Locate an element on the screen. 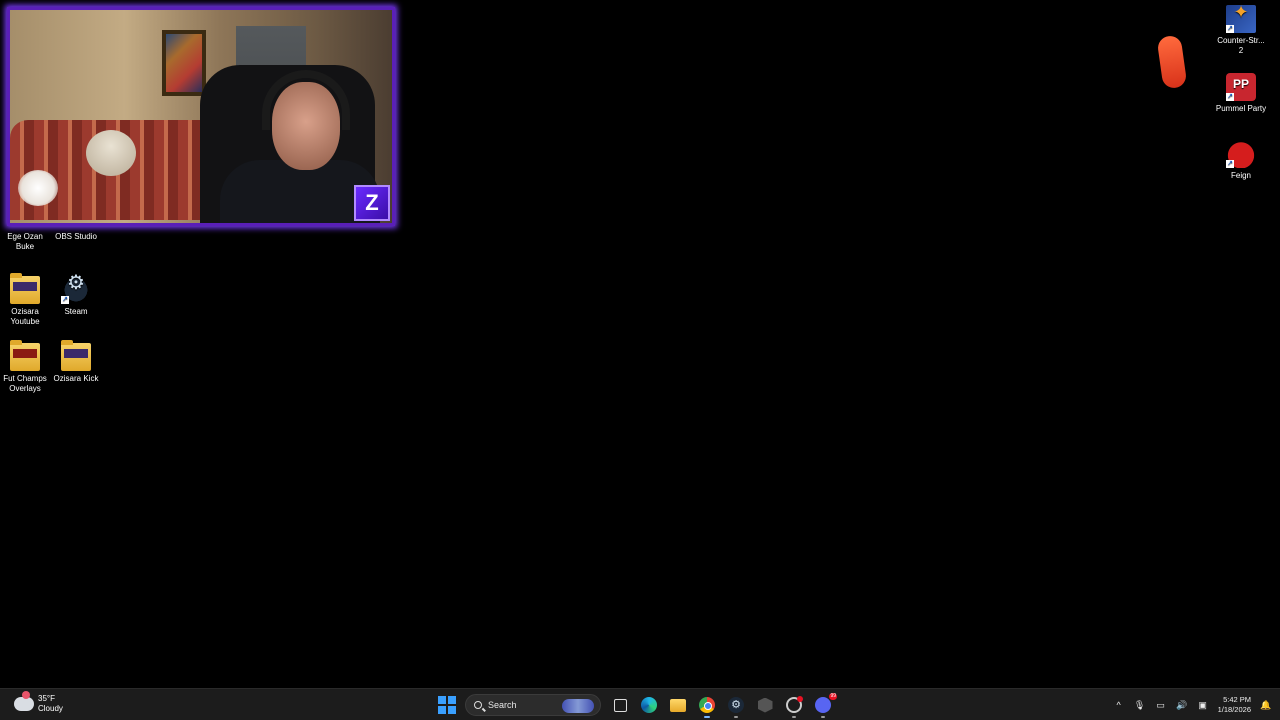  desktop-icon-pummel-party: ↗ Pummel Party is located at coordinates (1241, 93).